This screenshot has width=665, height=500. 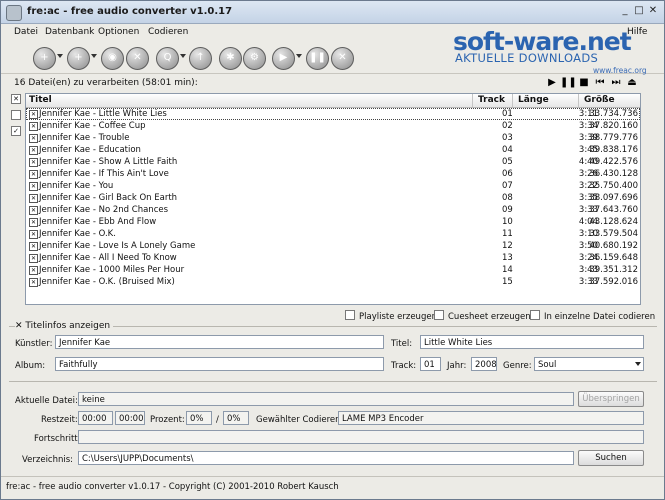 I want to click on chevron-down-icon, so click(x=638, y=364).